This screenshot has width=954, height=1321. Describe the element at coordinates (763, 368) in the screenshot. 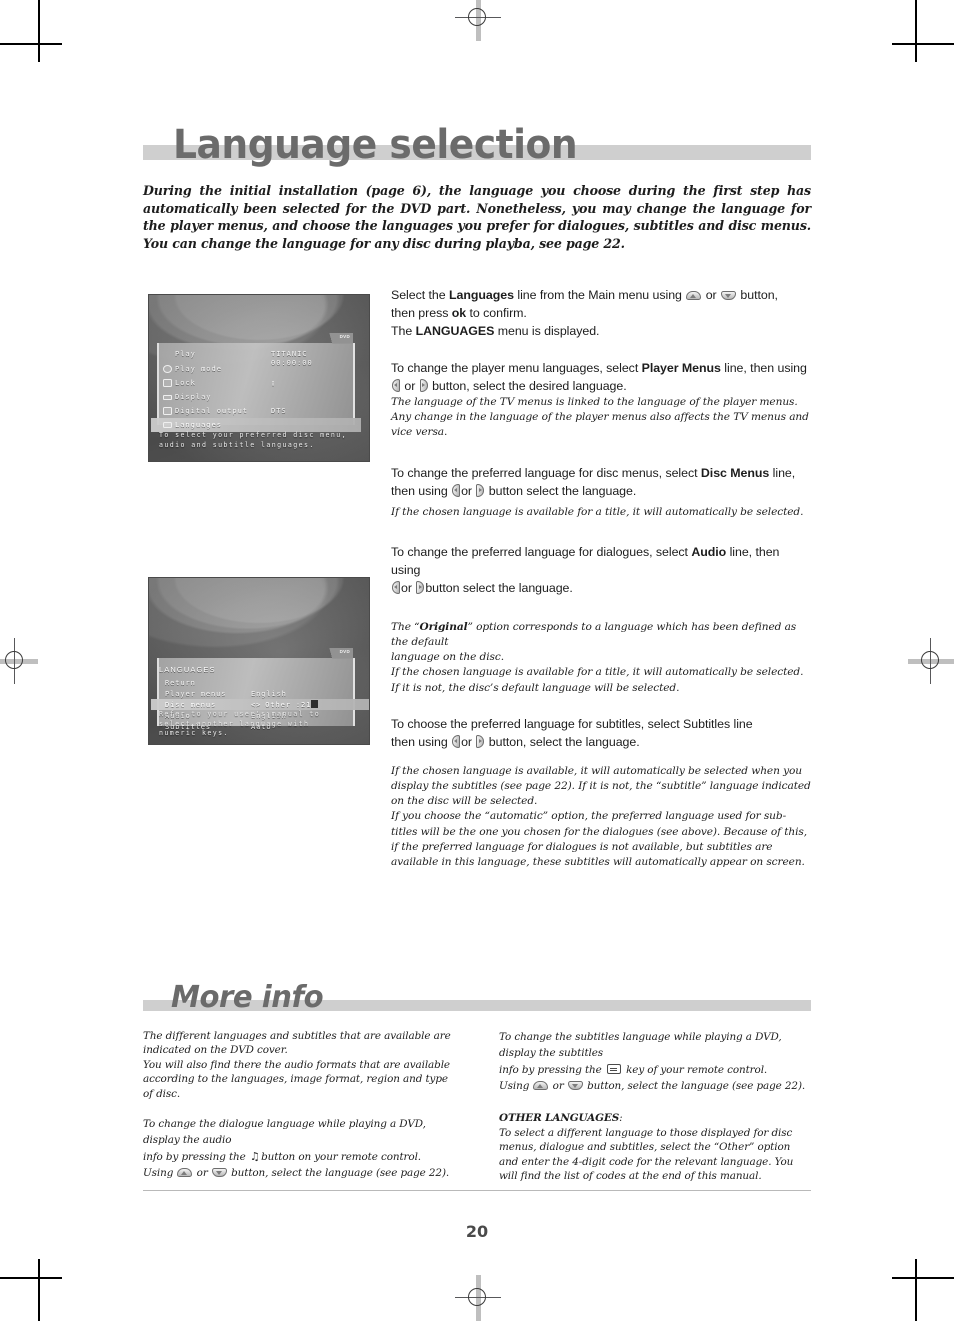

I see `txt: line, then using` at that location.